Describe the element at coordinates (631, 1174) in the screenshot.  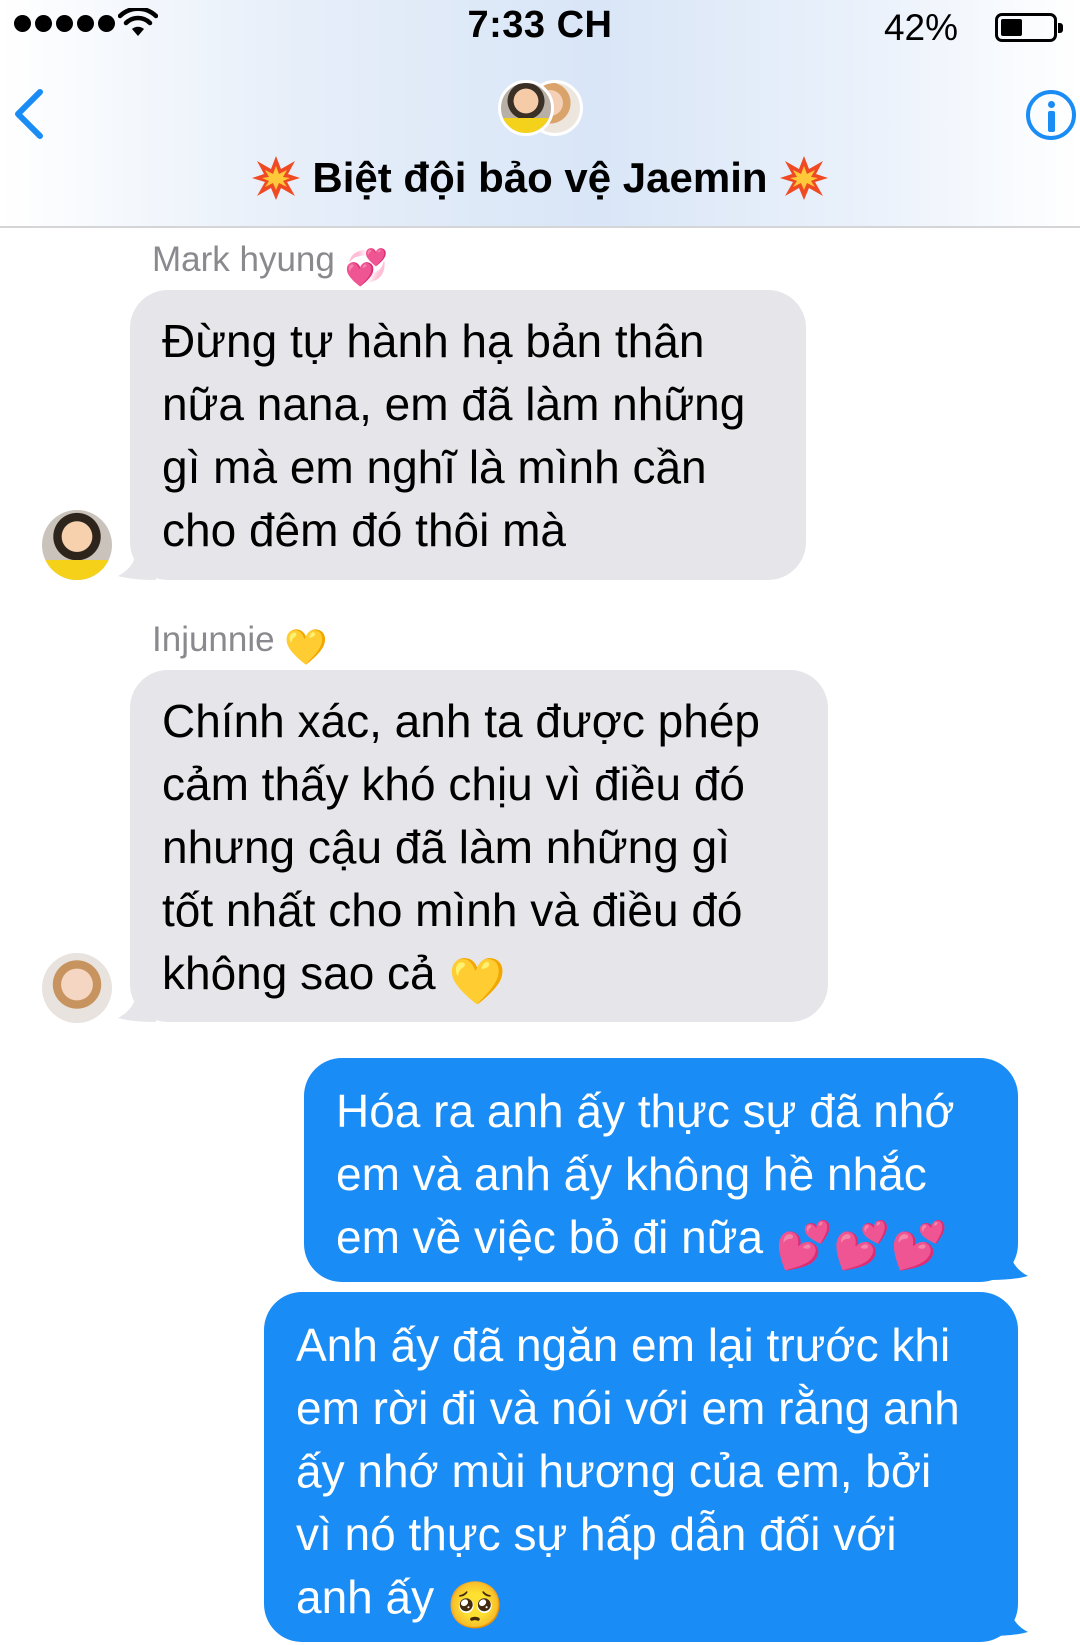
I see `message-line: em và anh ấy không hề nhắc` at that location.